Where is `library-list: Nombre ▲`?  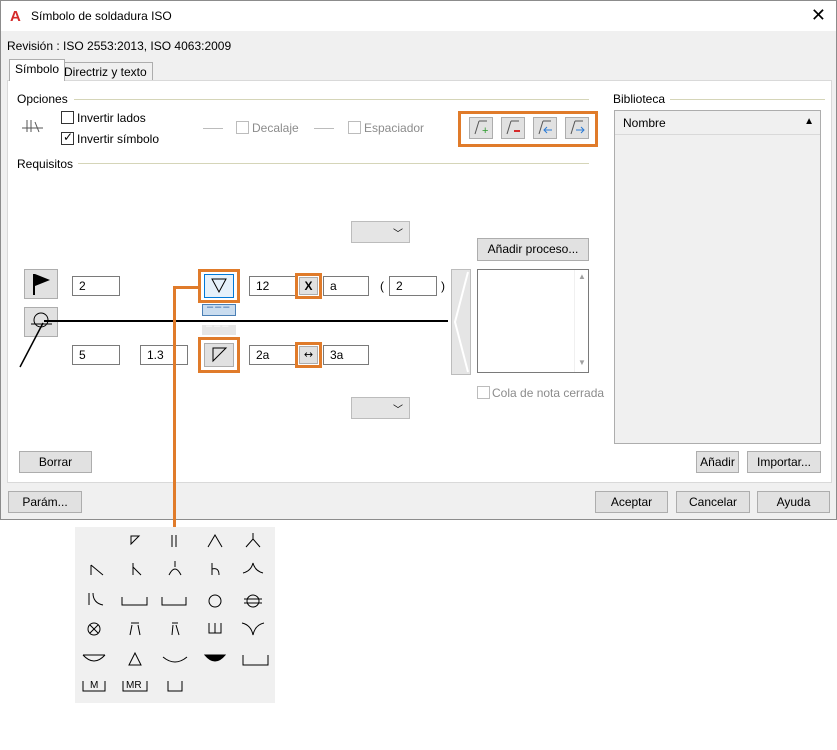 library-list: Nombre ▲ is located at coordinates (717, 277).